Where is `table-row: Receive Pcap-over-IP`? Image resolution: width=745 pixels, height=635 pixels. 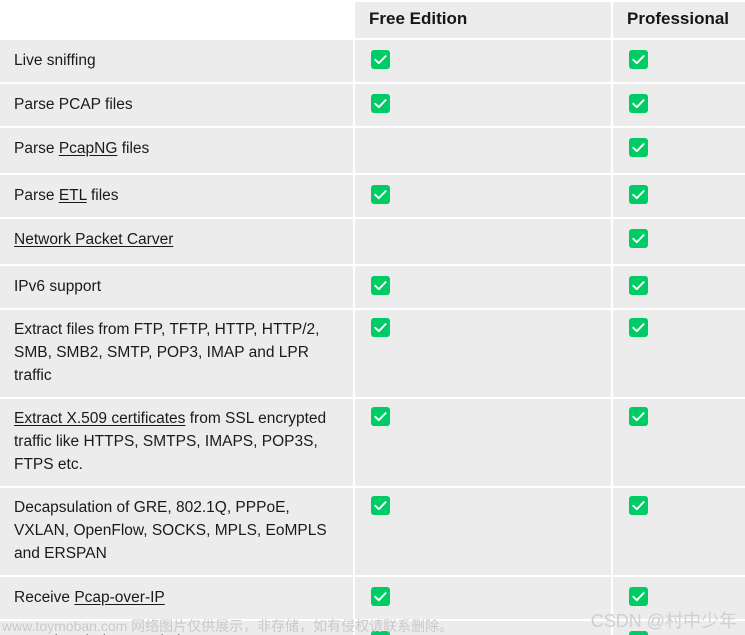
table-row: Receive Pcap-over-IP is located at coordinates (372, 598).